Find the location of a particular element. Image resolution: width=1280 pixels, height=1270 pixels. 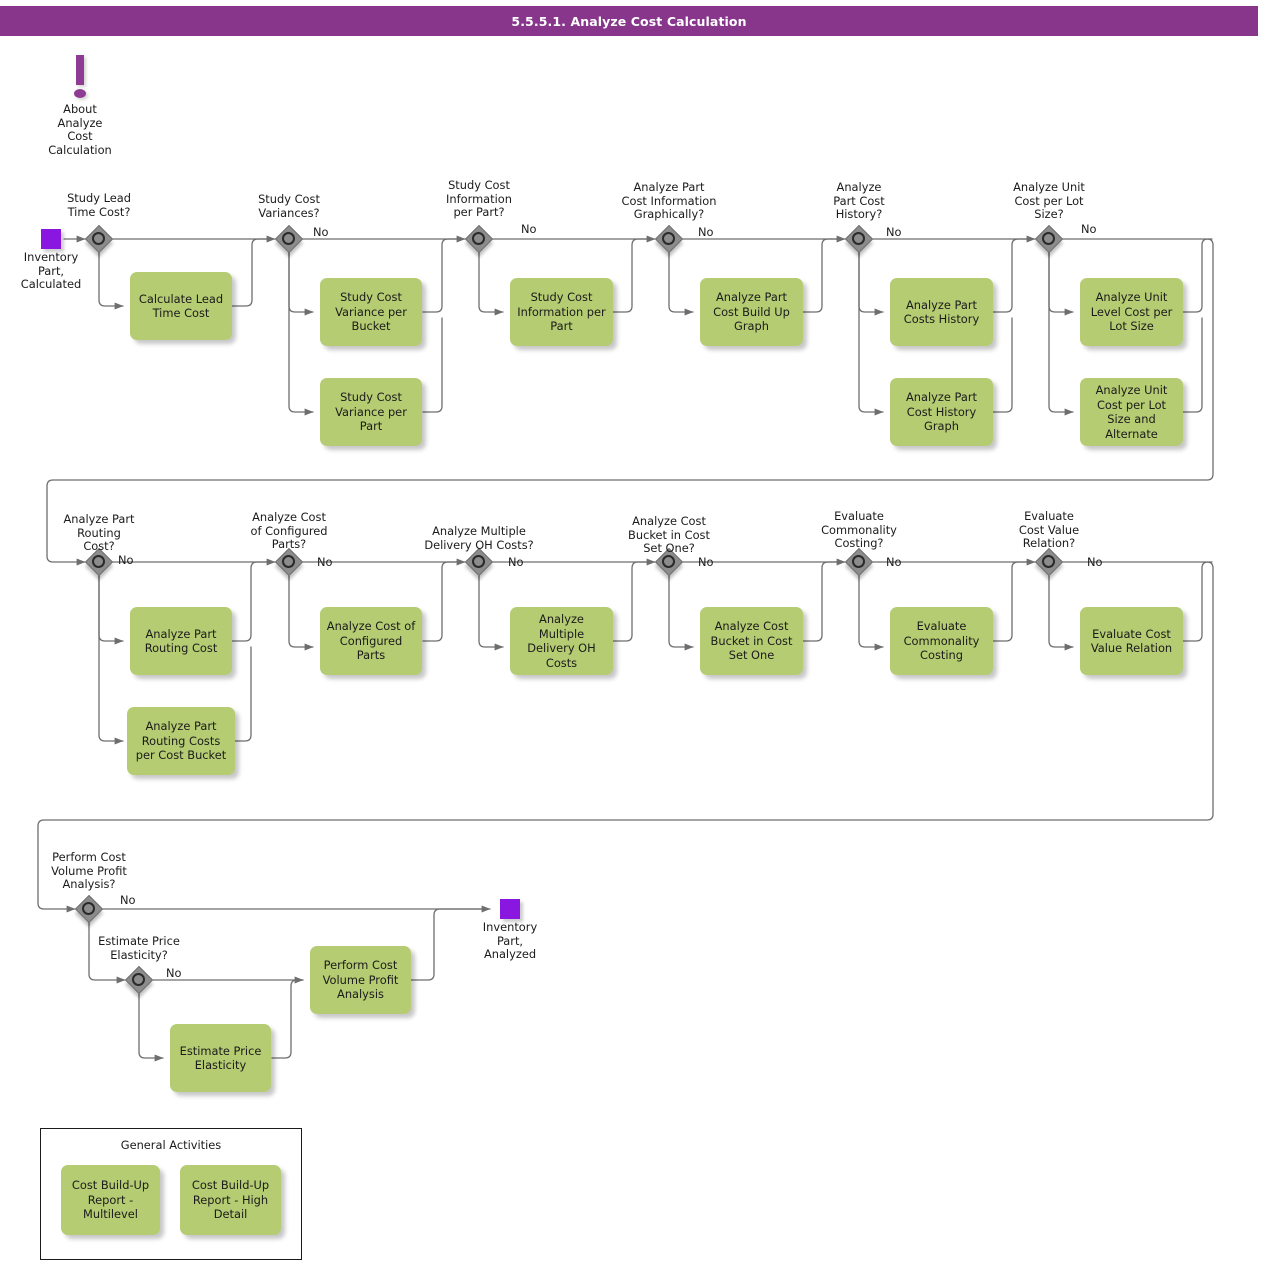

gateway-study-lead-time-cost is located at coordinates (99, 239).